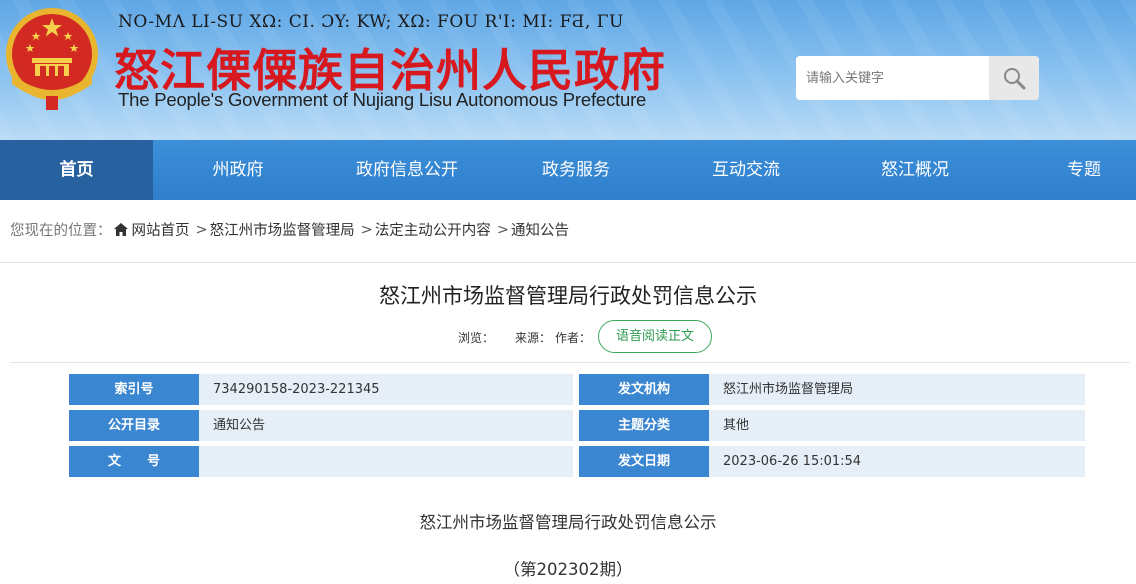 The height and width of the screenshot is (584, 1136). I want to click on breadcrumb-link-home: 网站首页, so click(161, 229).